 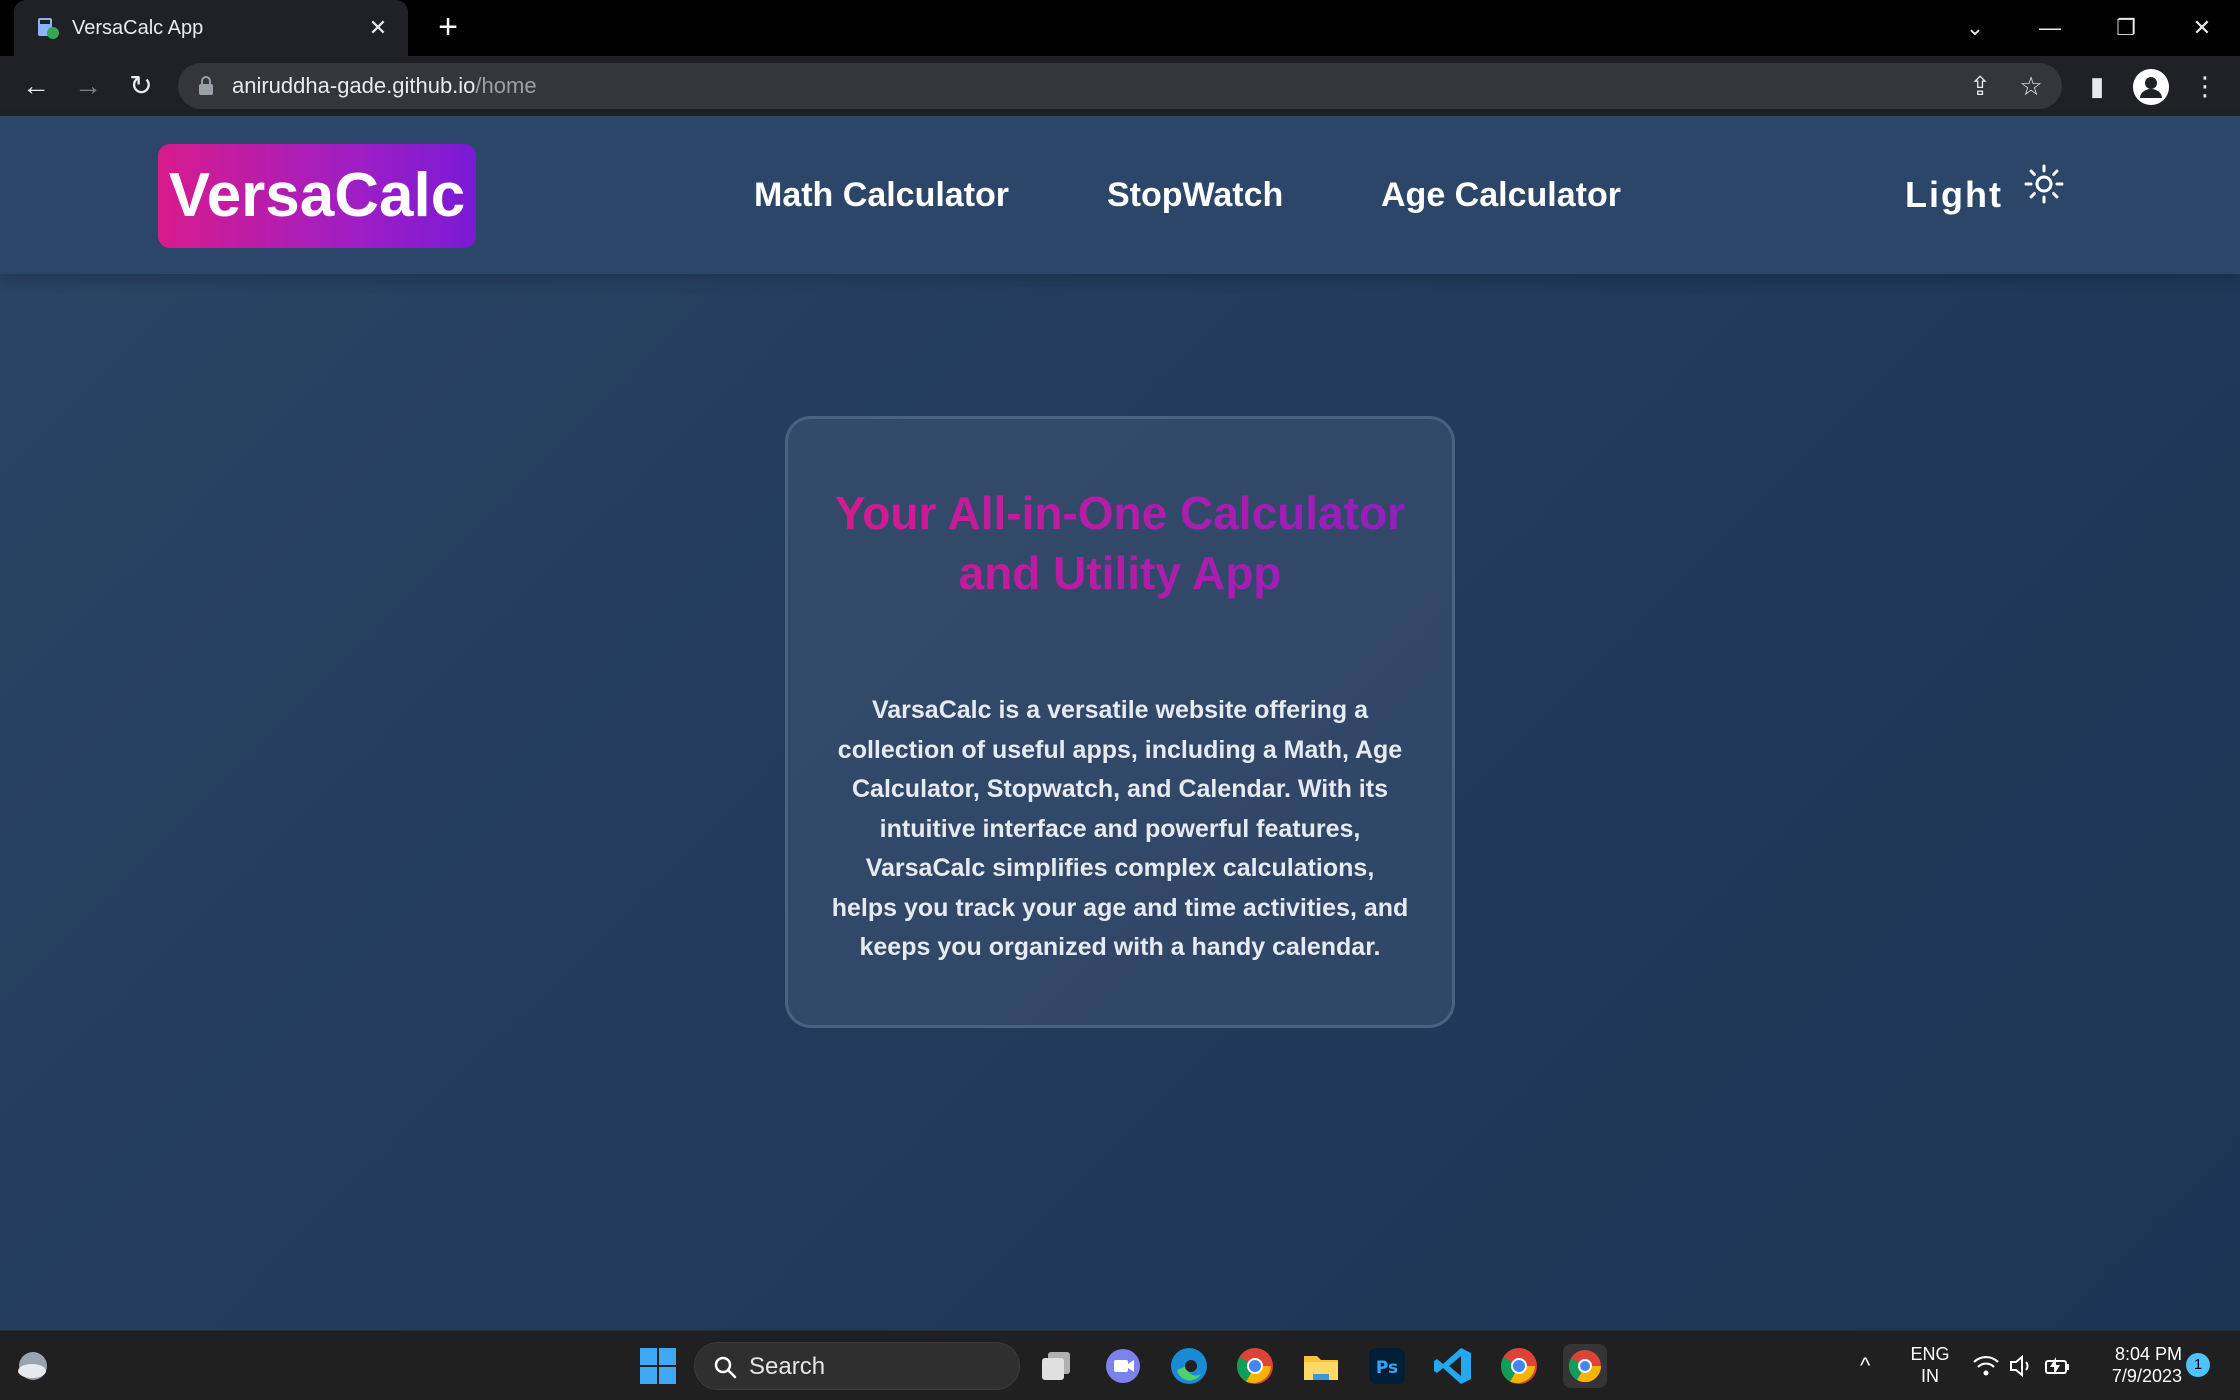 What do you see at coordinates (1195, 195) in the screenshot?
I see `nav-stopwatch: StopWatch` at bounding box center [1195, 195].